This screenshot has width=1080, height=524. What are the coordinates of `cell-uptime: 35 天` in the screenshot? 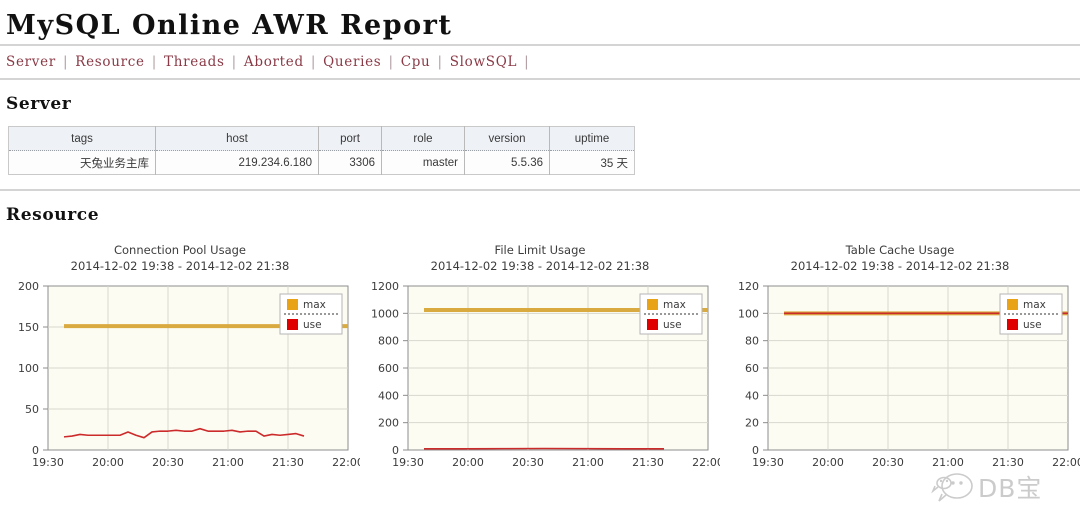 It's located at (592, 162).